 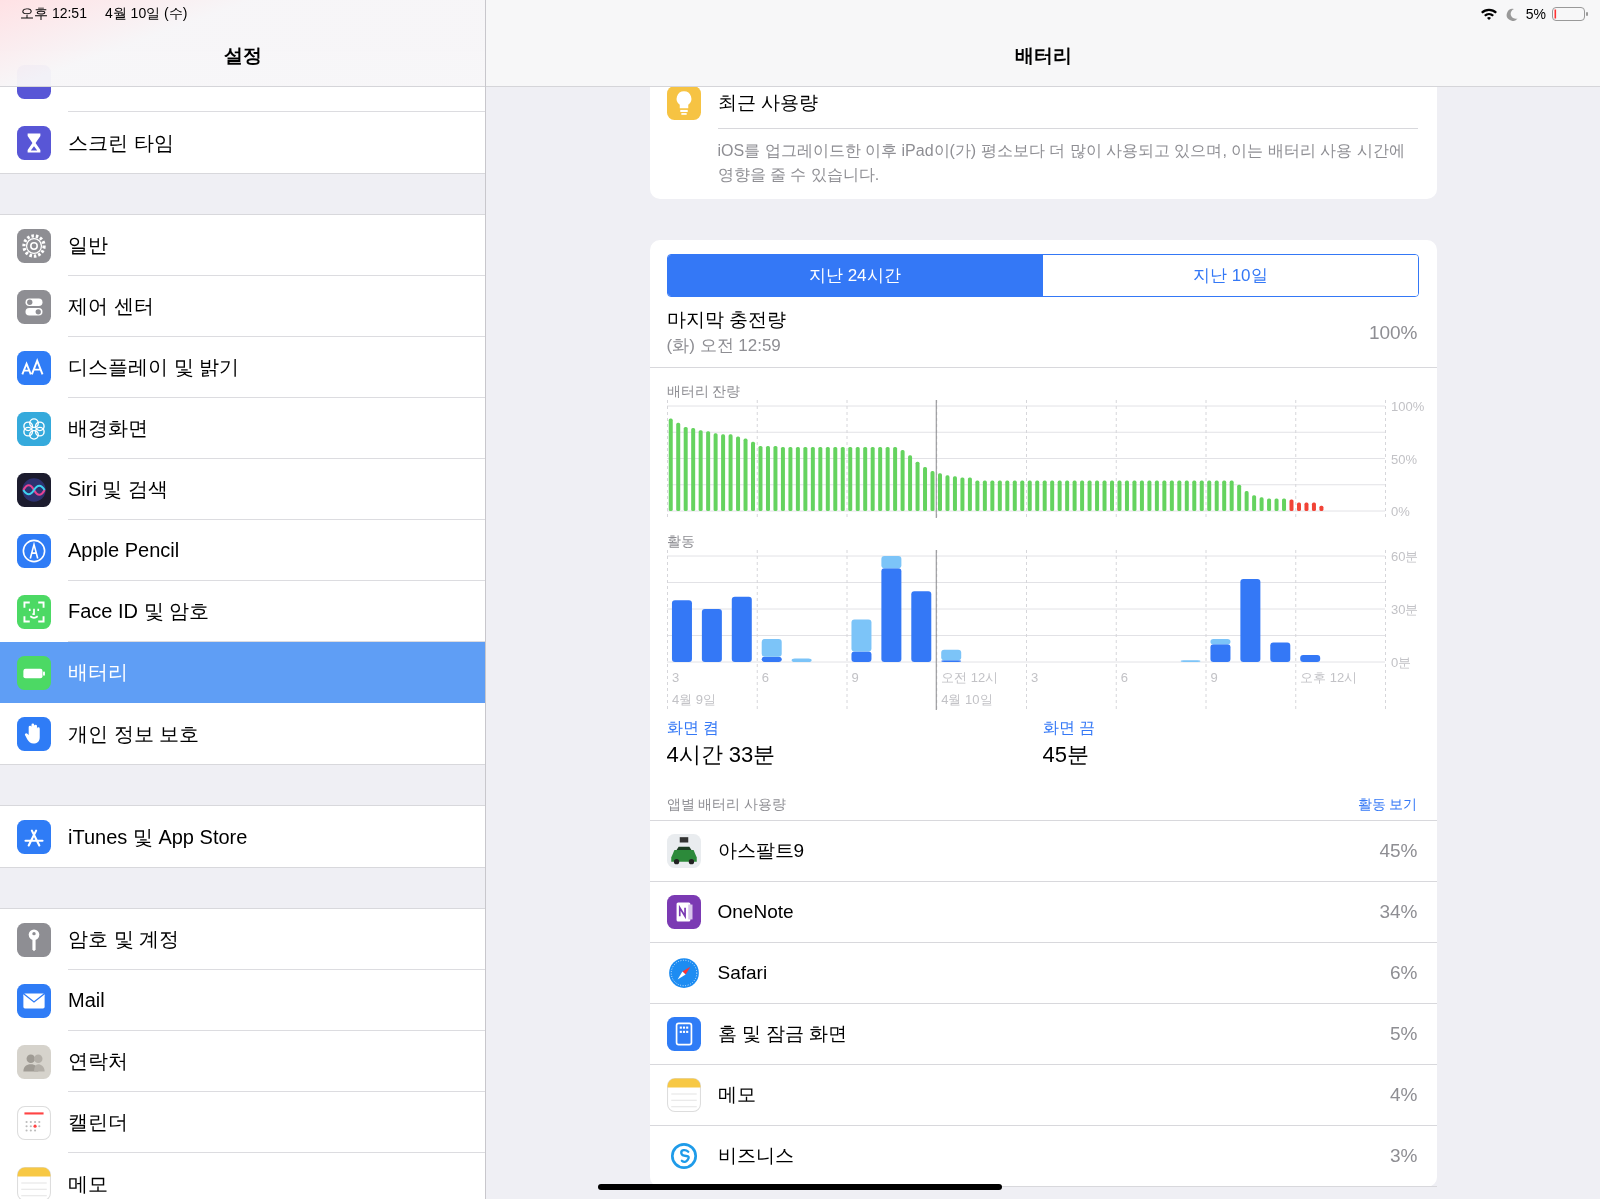 I want to click on section-title: 앱별 배터리 사용량, so click(x=726, y=805).